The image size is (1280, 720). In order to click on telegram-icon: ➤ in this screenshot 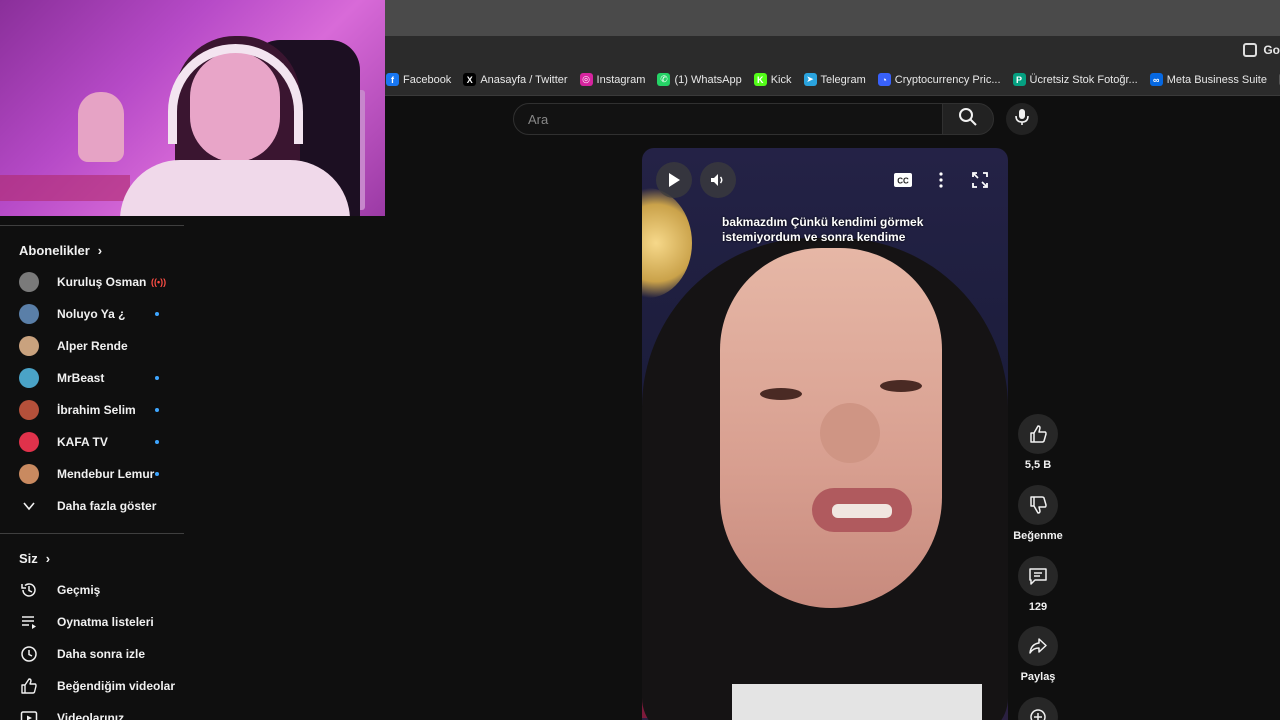, I will do `click(810, 79)`.